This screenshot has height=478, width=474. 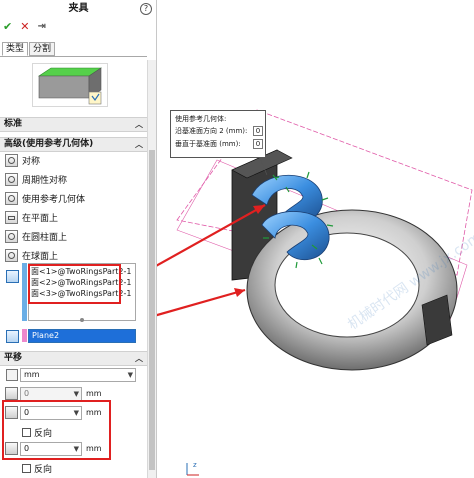 What do you see at coordinates (192, 468) in the screenshot?
I see `axis-triad: z` at bounding box center [192, 468].